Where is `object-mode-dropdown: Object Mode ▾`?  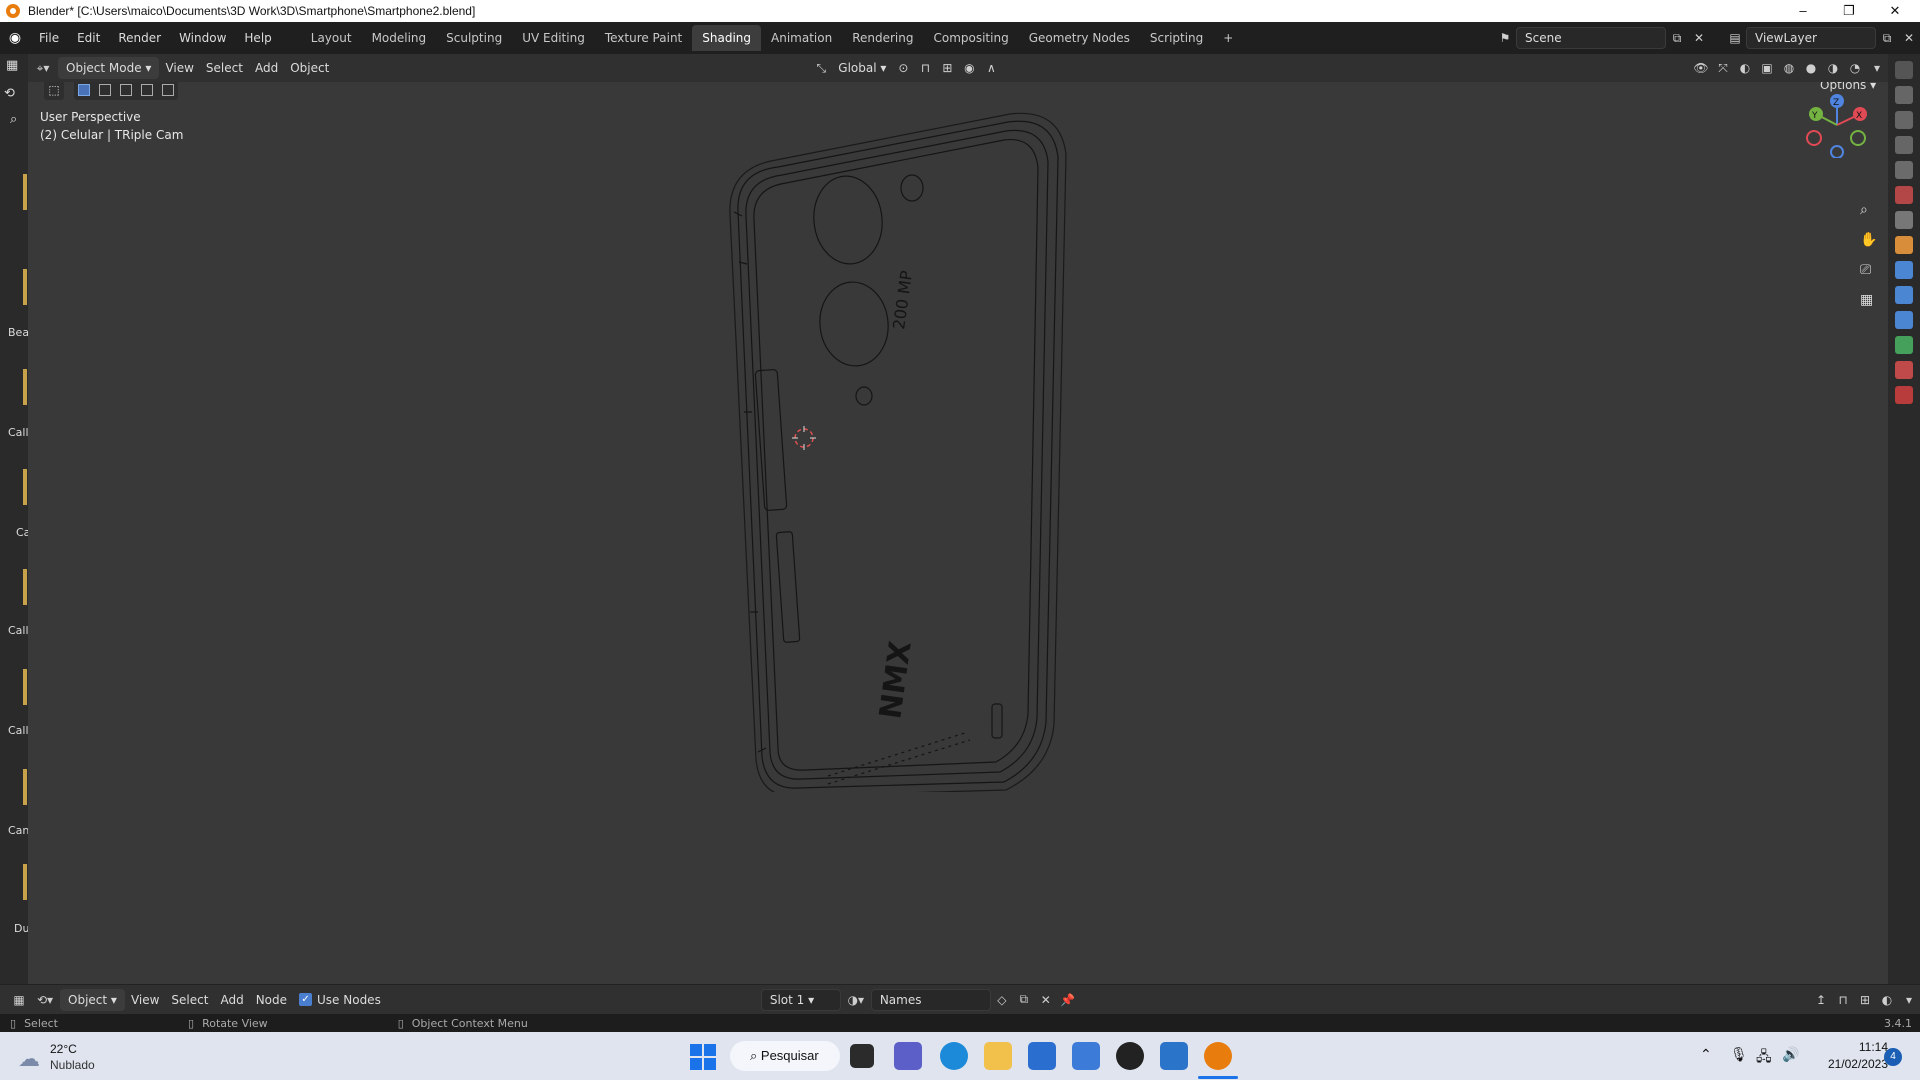 object-mode-dropdown: Object Mode ▾ is located at coordinates (109, 68).